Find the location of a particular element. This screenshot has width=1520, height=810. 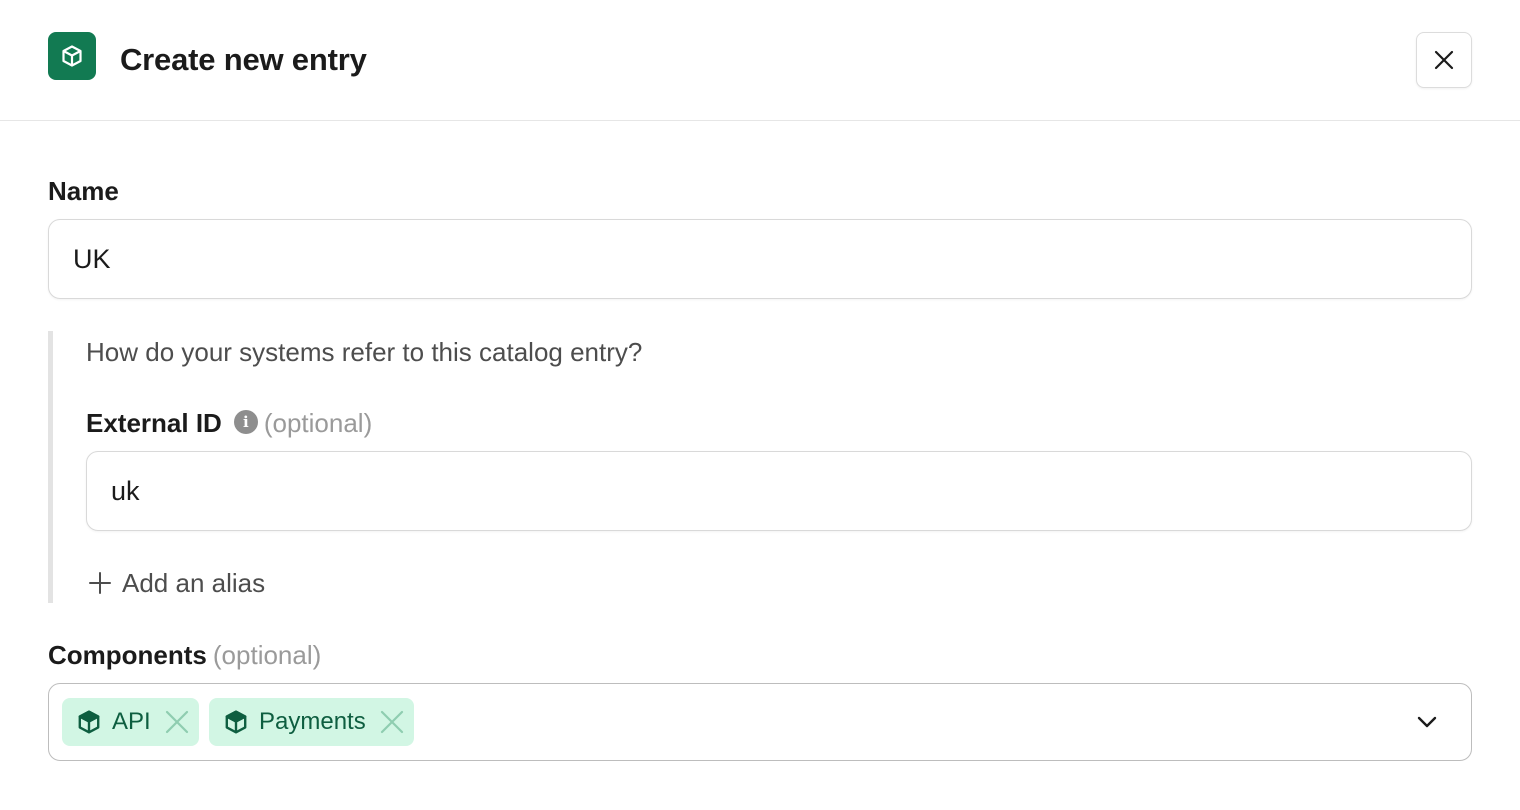

name-input: UK is located at coordinates (760, 259).